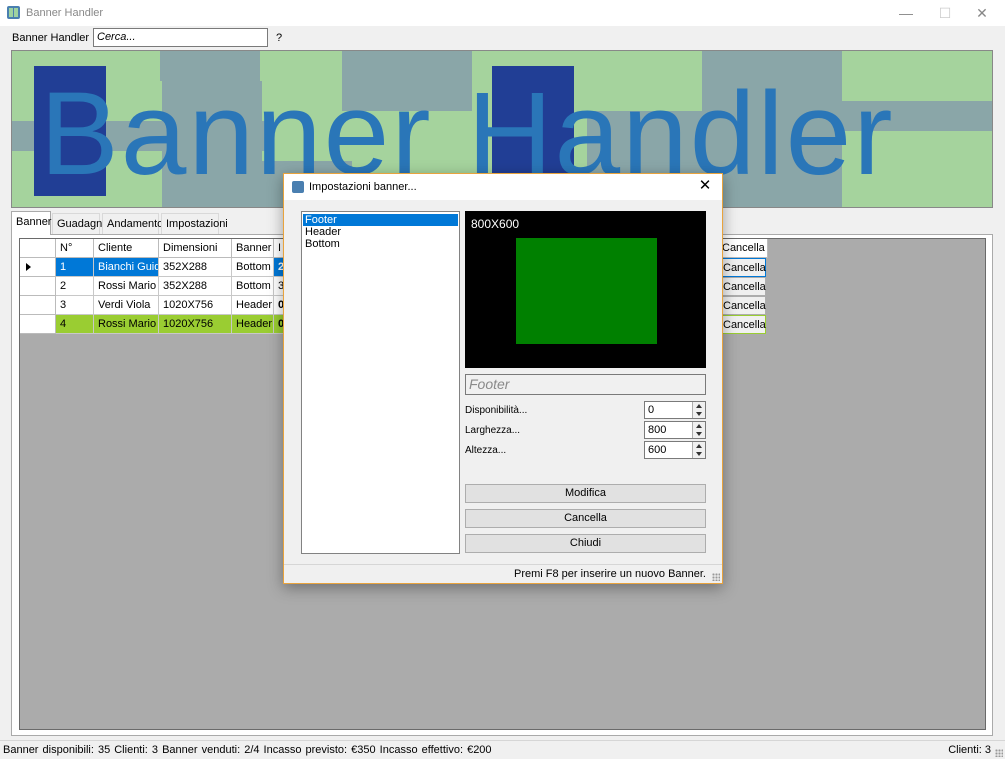  Describe the element at coordinates (705, 187) in the screenshot. I see `dialog-close-button: ✕` at that location.